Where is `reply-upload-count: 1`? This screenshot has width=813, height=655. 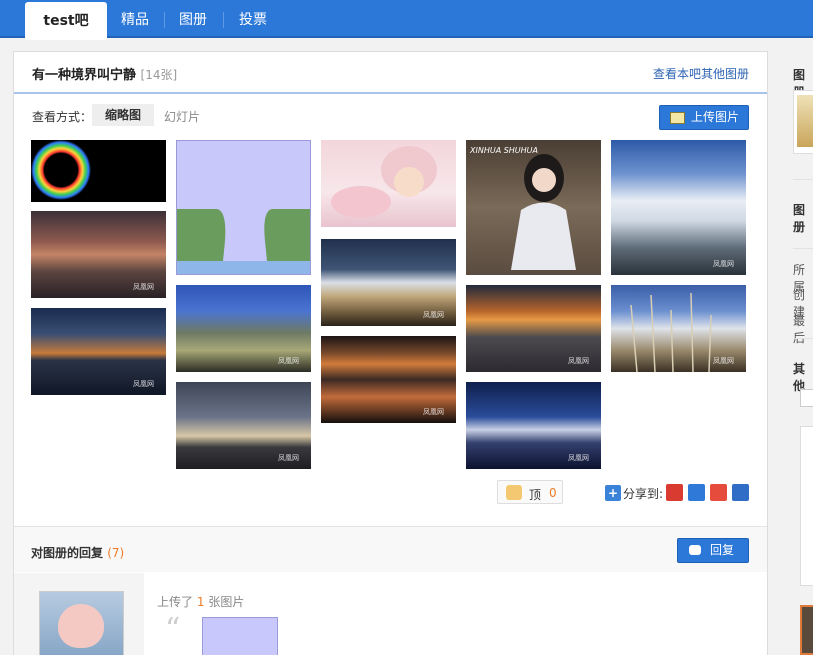 reply-upload-count: 1 is located at coordinates (200, 602).